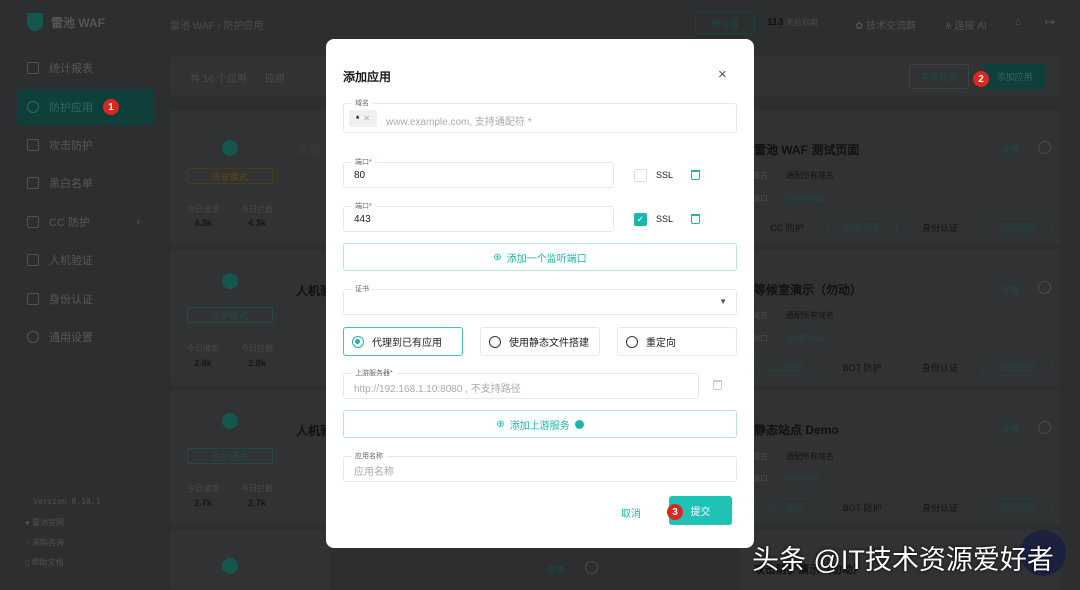 This screenshot has height=590, width=1080. What do you see at coordinates (808, 290) in the screenshot?
I see `app-title: 等候室演示（勿动）` at bounding box center [808, 290].